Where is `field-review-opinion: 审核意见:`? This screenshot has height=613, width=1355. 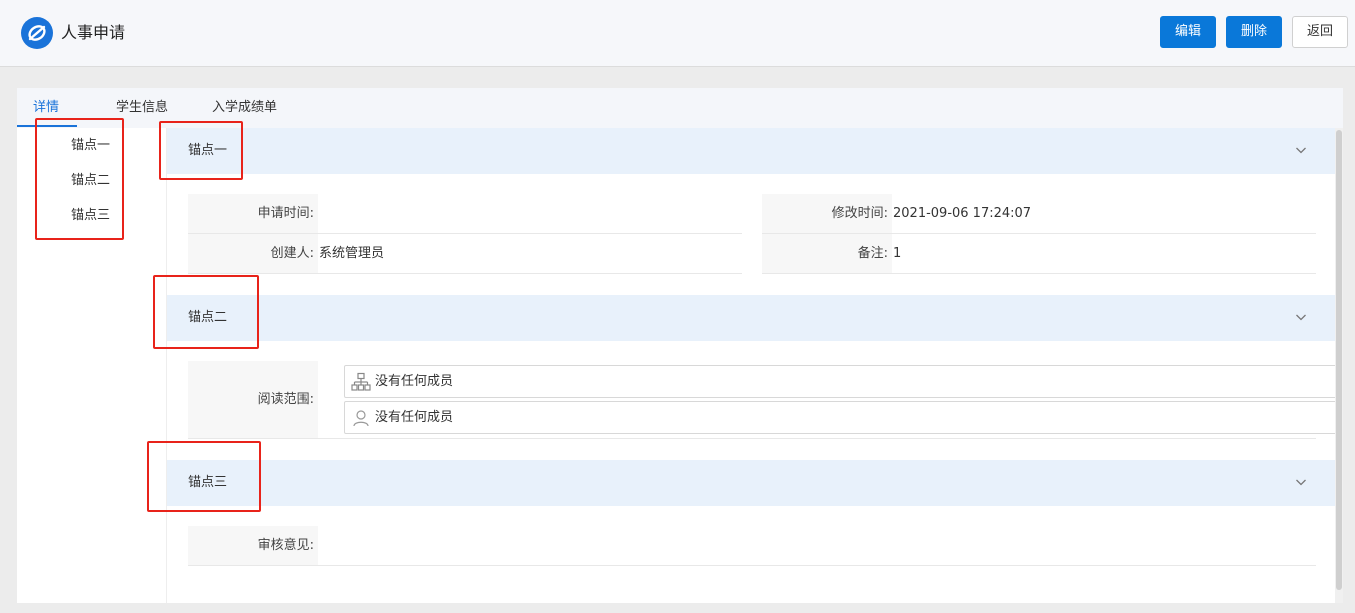
field-review-opinion: 审核意见: is located at coordinates (752, 546).